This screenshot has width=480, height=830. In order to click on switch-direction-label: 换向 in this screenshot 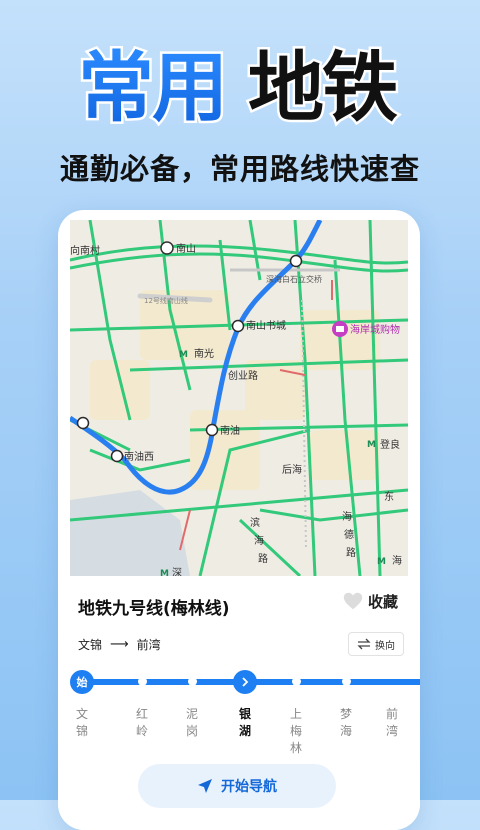, I will do `click(385, 646)`.